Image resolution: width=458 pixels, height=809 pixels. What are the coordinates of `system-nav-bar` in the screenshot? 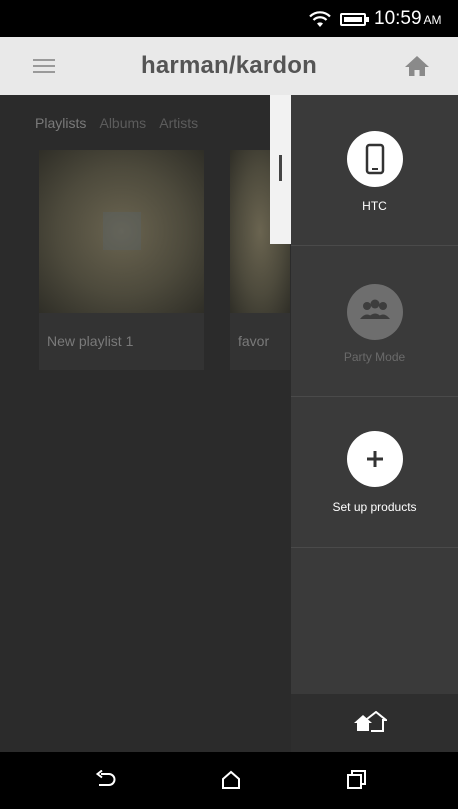 It's located at (229, 780).